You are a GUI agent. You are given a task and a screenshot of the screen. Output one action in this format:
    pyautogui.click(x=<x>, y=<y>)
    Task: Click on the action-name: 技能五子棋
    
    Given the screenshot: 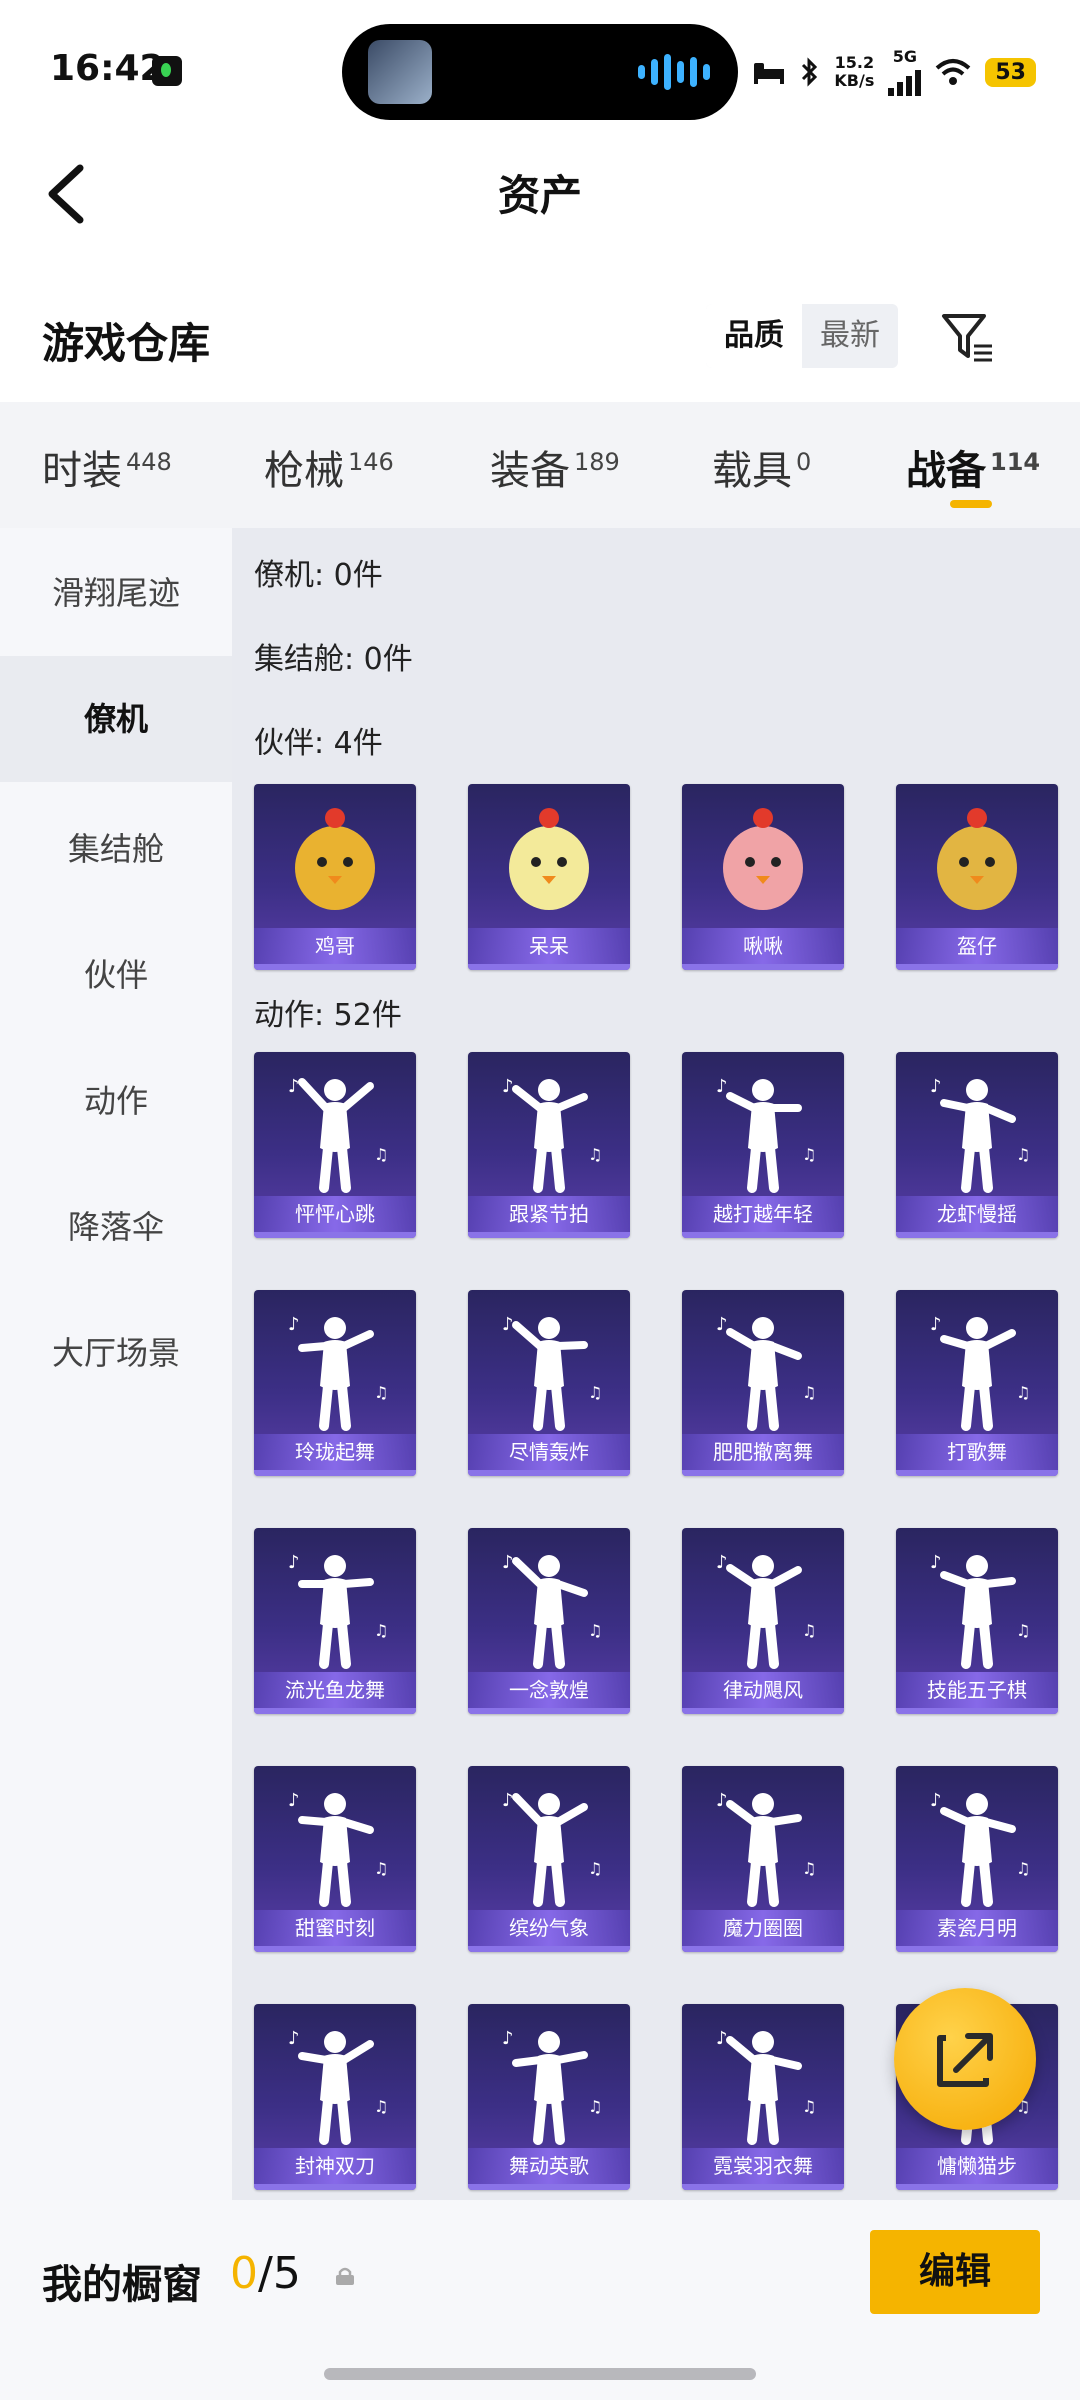 What is the action you would take?
    pyautogui.click(x=977, y=1690)
    